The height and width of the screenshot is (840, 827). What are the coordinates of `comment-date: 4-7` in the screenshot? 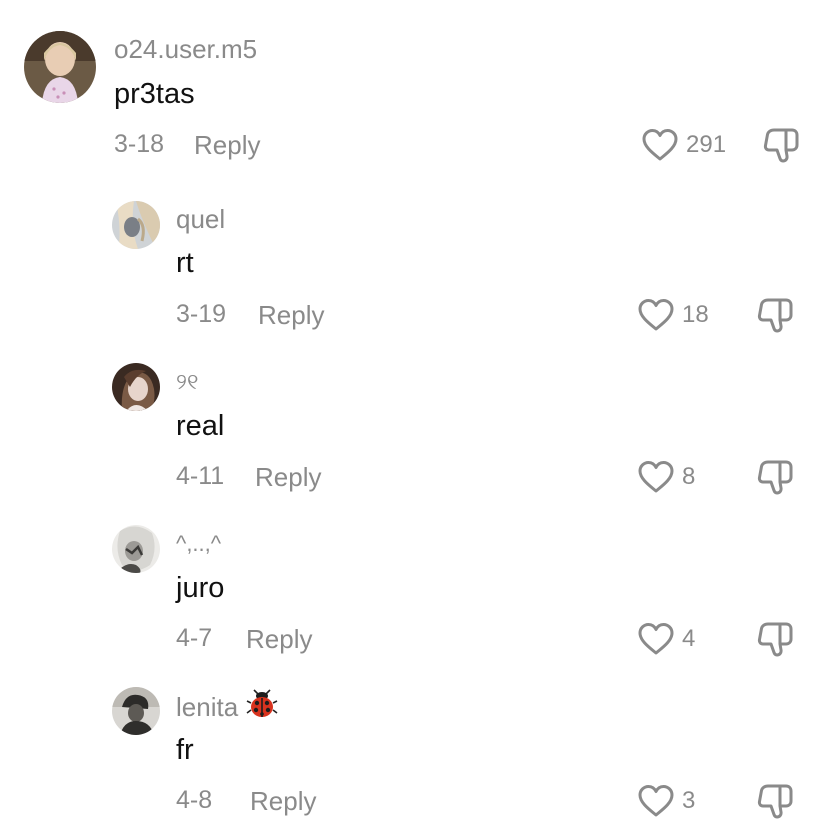 It's located at (194, 638).